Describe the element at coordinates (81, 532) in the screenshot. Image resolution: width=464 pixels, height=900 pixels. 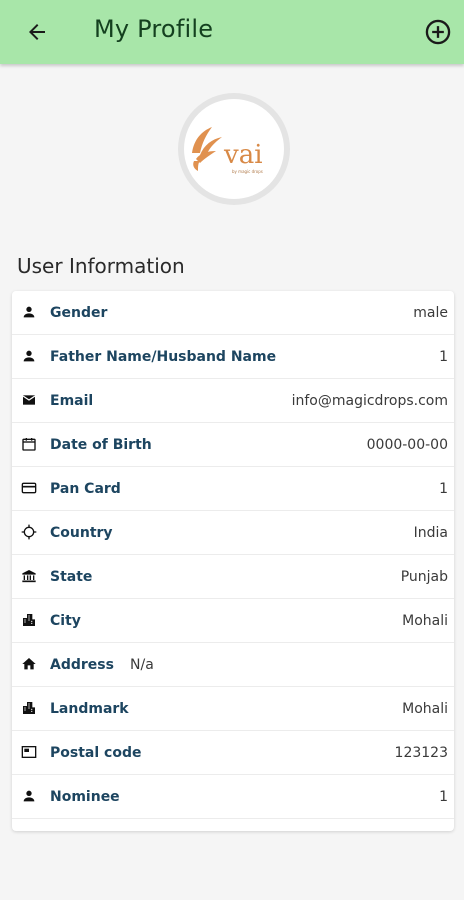
I see `info-label: Country` at that location.